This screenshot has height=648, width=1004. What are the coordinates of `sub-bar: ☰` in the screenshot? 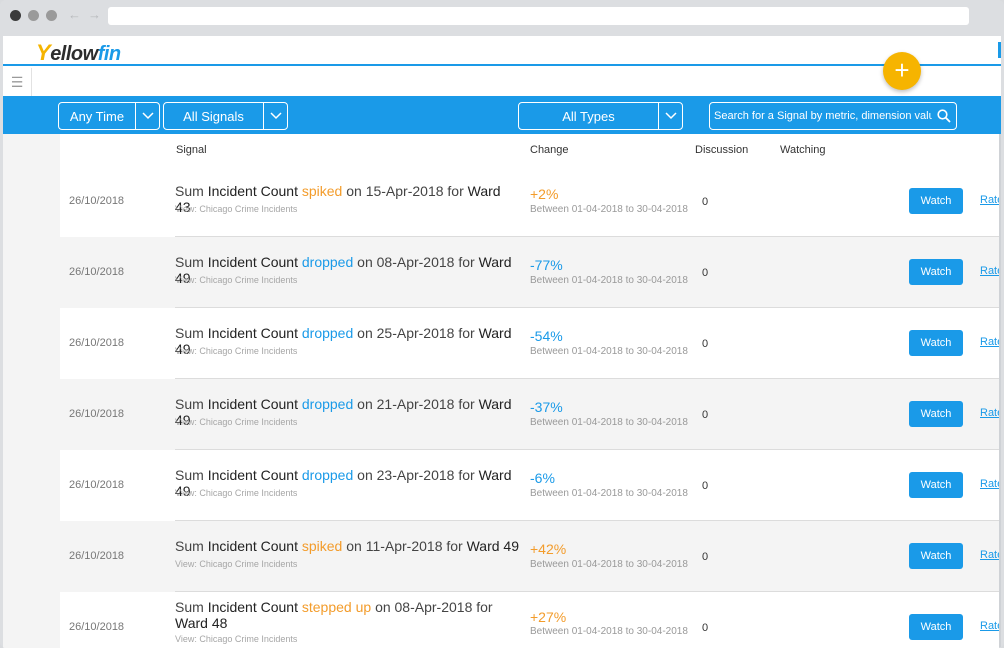 It's located at (502, 82).